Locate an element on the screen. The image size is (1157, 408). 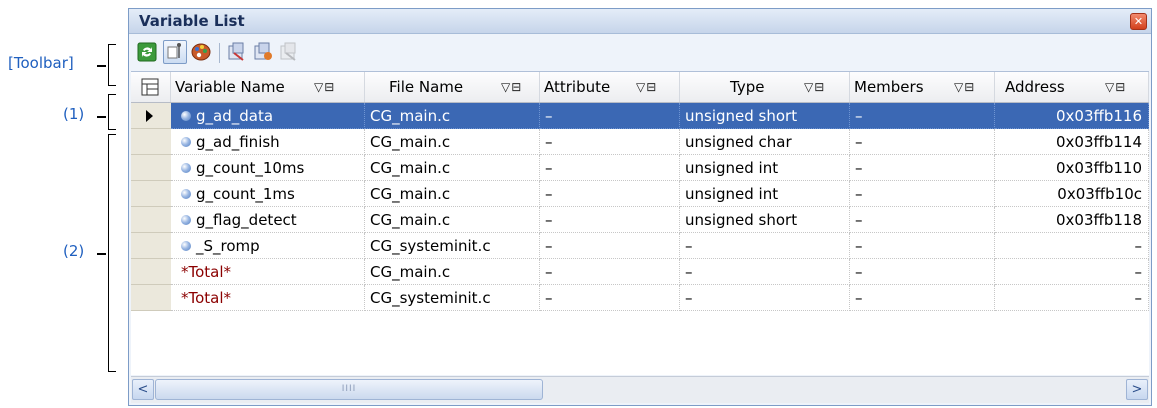
column-header-members: Members ▽⊟ is located at coordinates (922, 87).